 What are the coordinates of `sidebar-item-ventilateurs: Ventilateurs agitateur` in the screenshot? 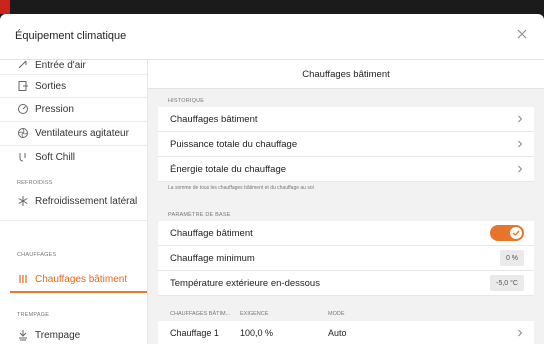 It's located at (73, 133).